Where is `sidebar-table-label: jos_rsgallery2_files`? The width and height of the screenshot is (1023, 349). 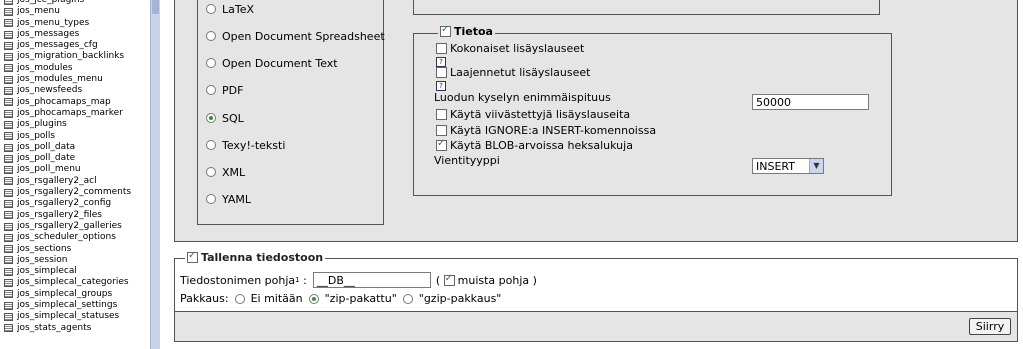 sidebar-table-label: jos_rsgallery2_files is located at coordinates (59, 215).